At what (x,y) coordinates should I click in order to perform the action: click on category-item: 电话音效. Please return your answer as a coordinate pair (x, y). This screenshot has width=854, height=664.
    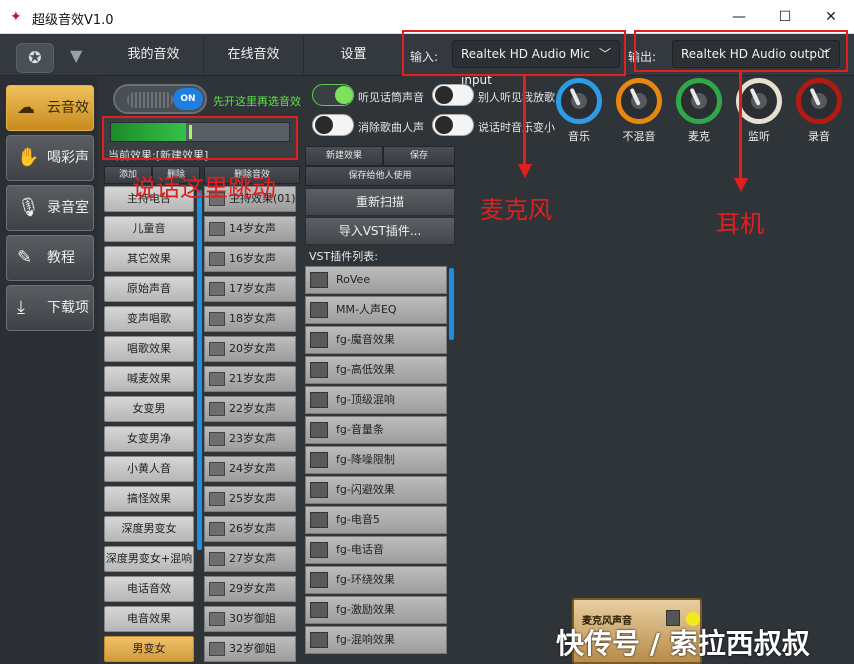
    Looking at the image, I should click on (149, 589).